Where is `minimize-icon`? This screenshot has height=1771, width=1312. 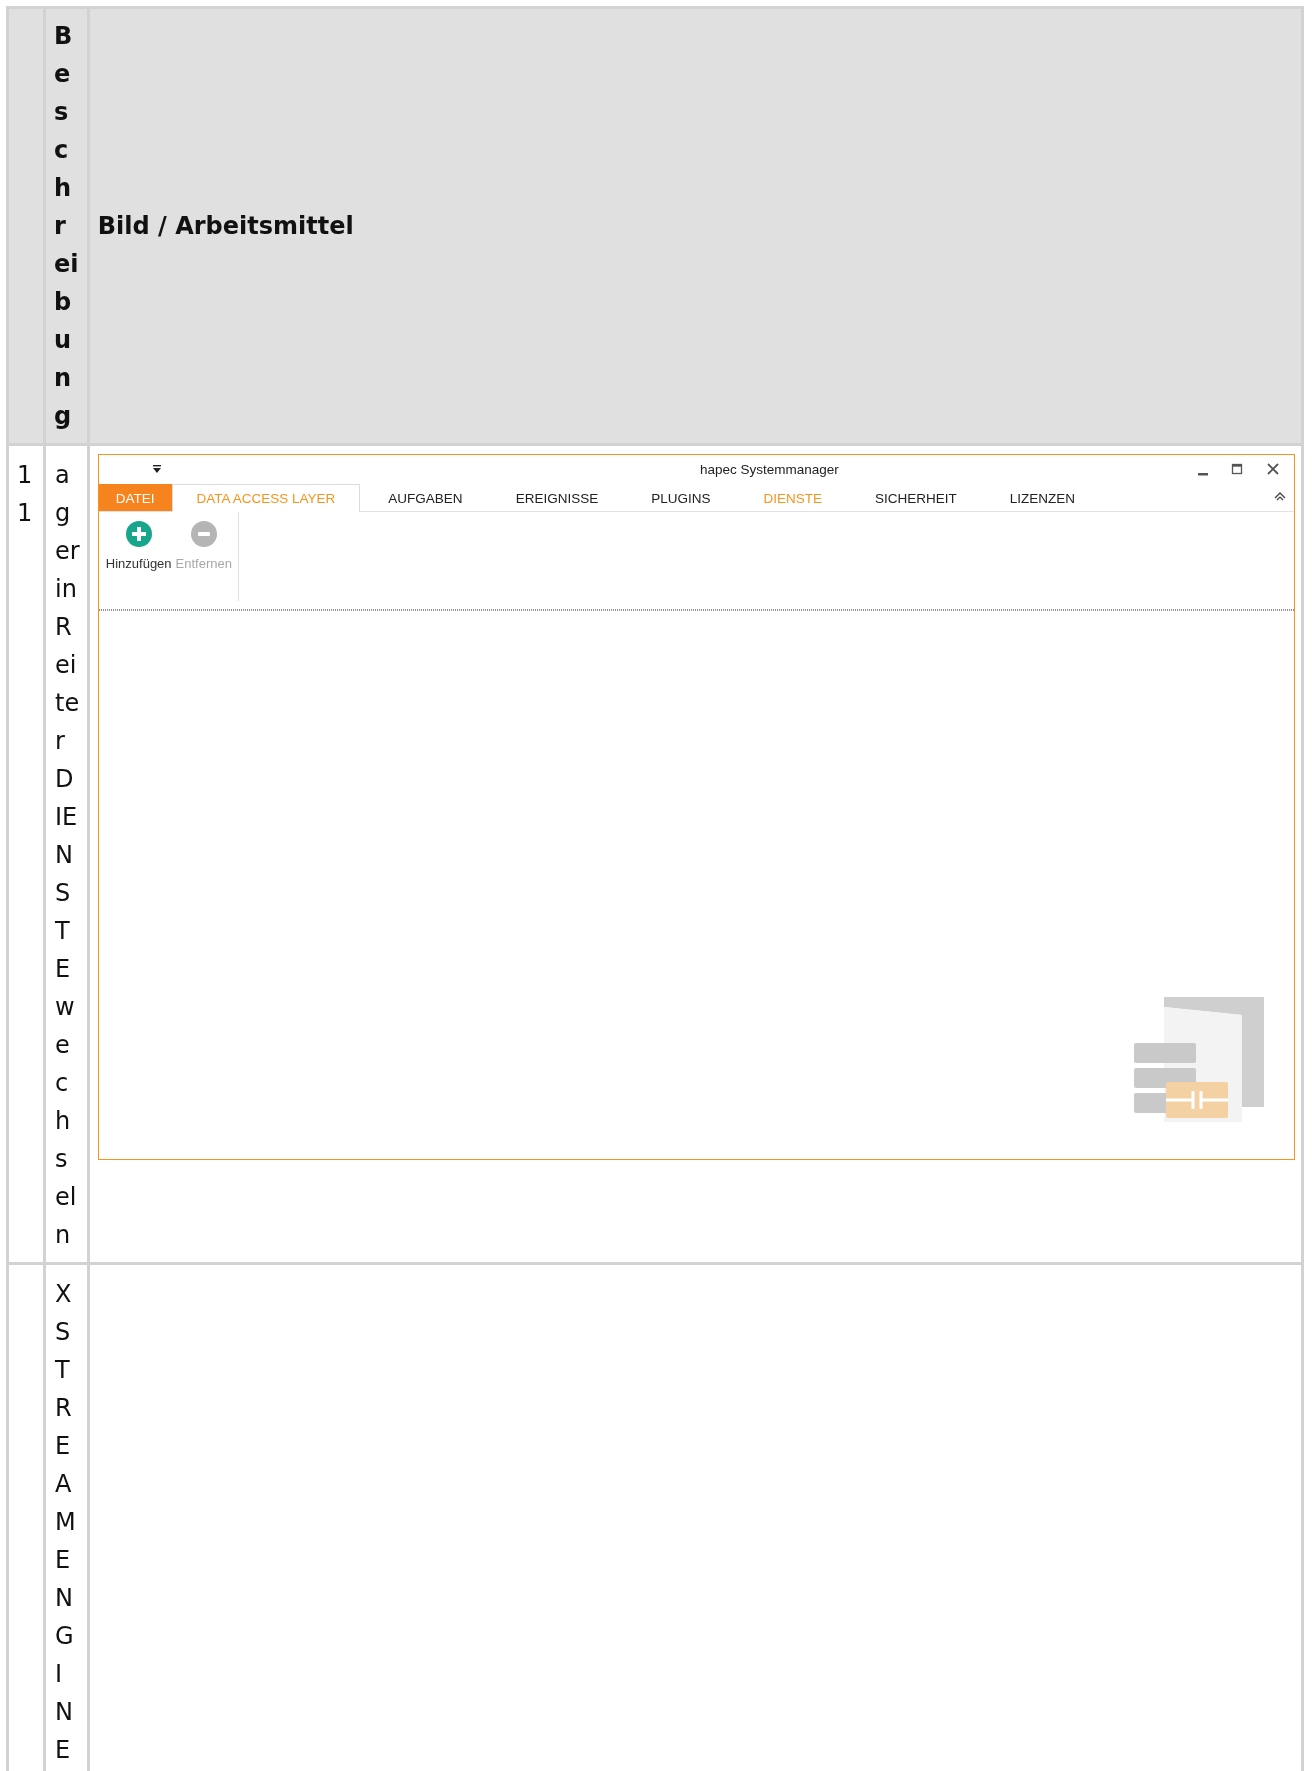 minimize-icon is located at coordinates (1203, 474).